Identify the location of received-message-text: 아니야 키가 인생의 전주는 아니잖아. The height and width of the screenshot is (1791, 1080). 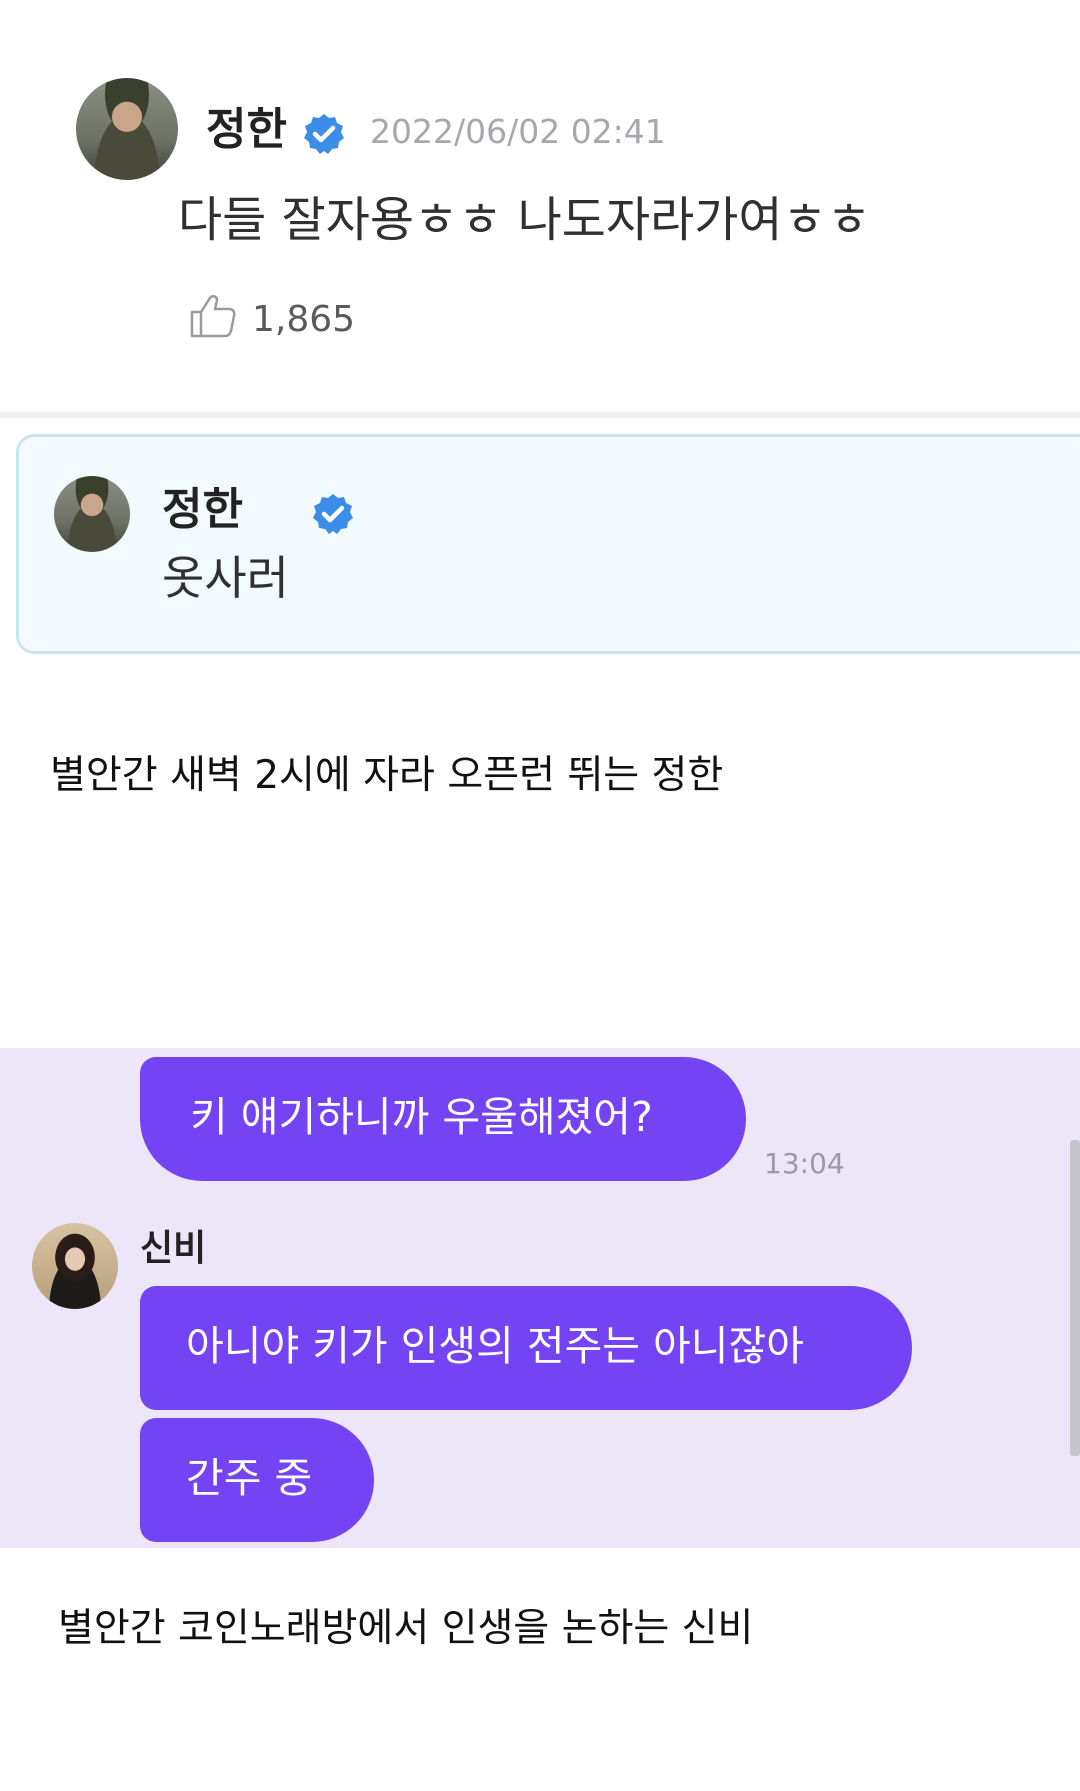
(495, 1346).